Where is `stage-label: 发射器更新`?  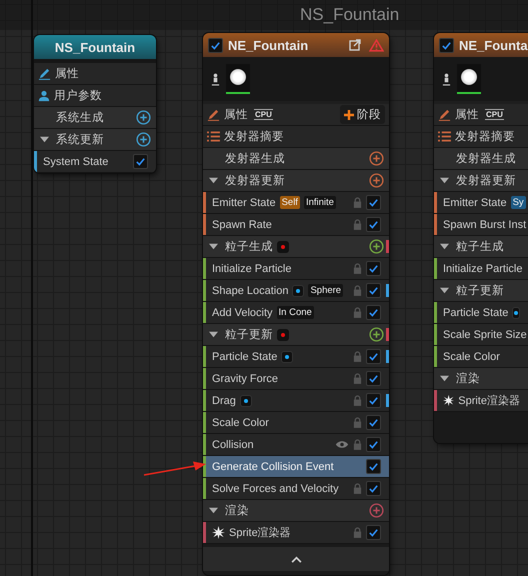 stage-label: 发射器更新 is located at coordinates (486, 180).